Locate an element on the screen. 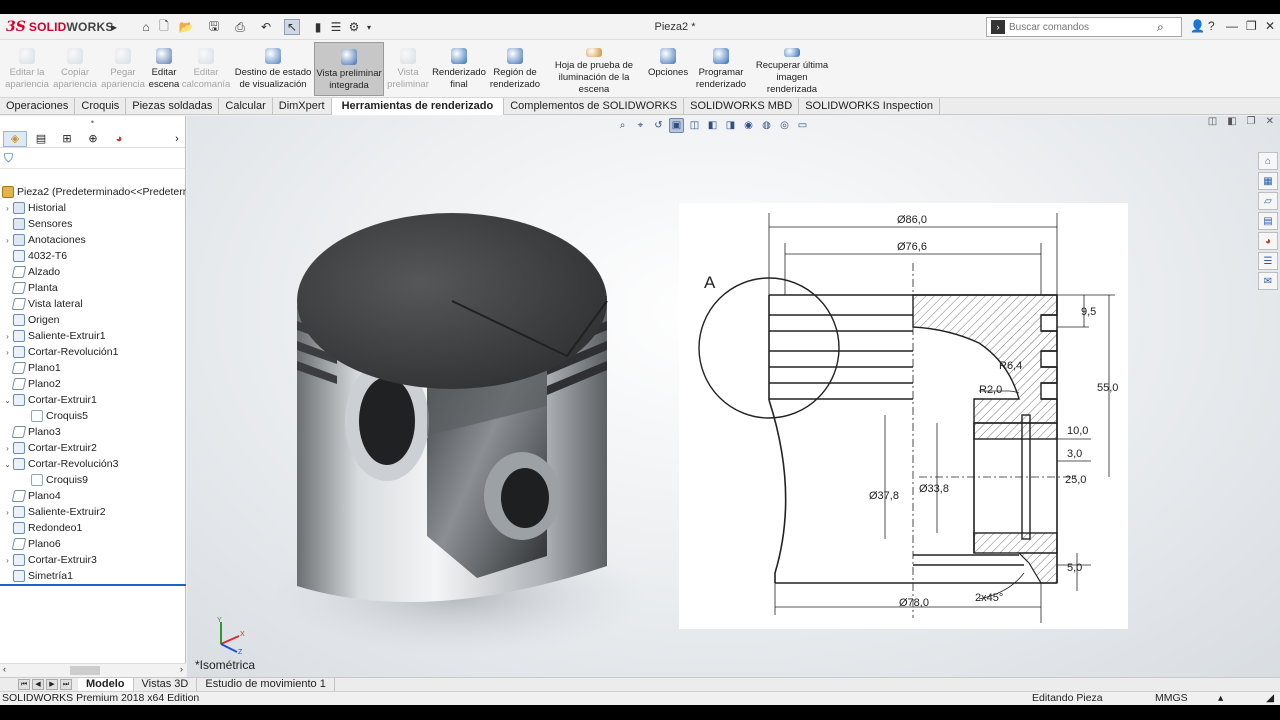 The height and width of the screenshot is (720, 1280). scroll-right-icon: › is located at coordinates (181, 669).